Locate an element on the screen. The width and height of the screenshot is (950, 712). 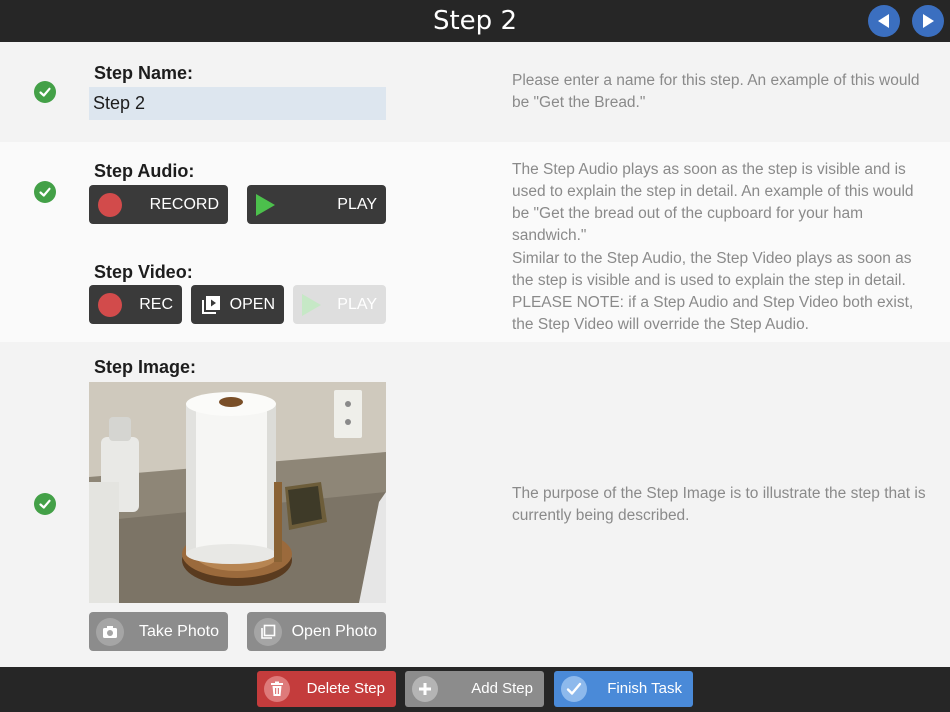
audio-record-button: RECORD is located at coordinates (158, 204).